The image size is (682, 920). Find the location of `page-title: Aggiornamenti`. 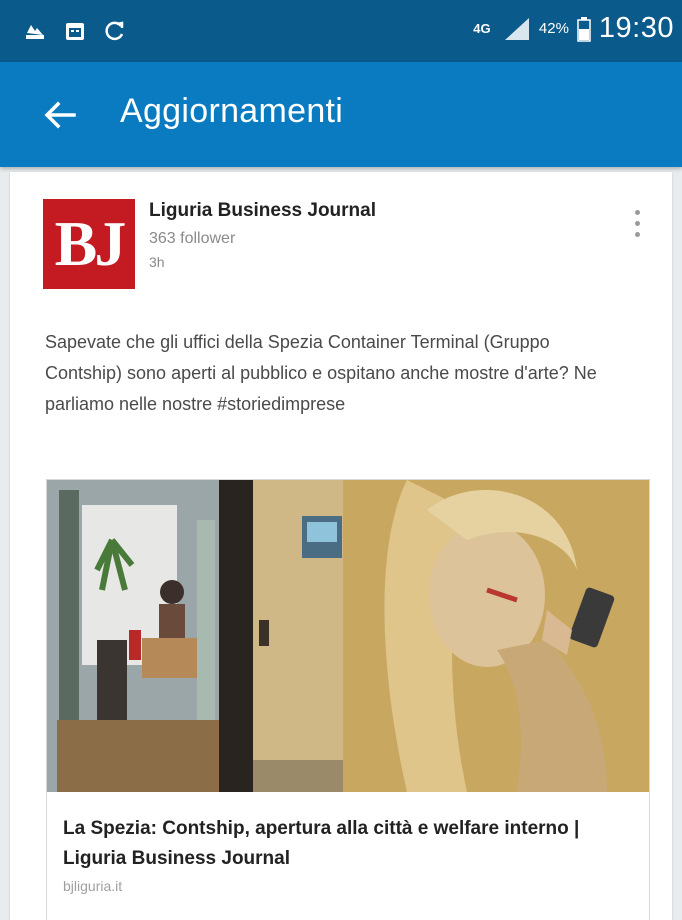

page-title: Aggiornamenti is located at coordinates (232, 111).